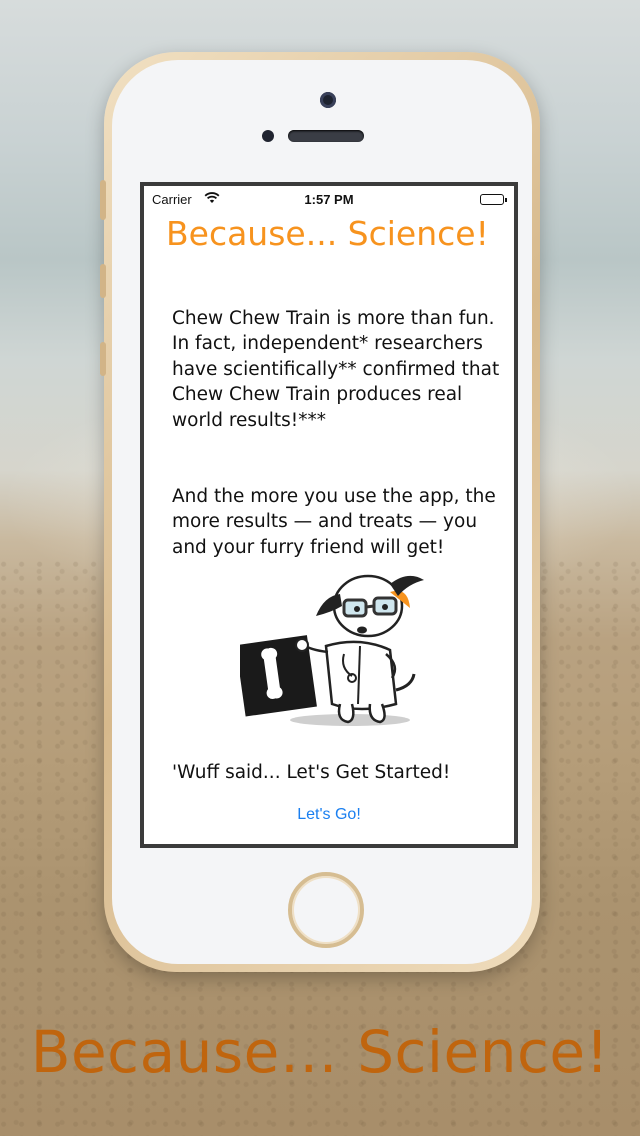  I want to click on home-button, so click(326, 910).